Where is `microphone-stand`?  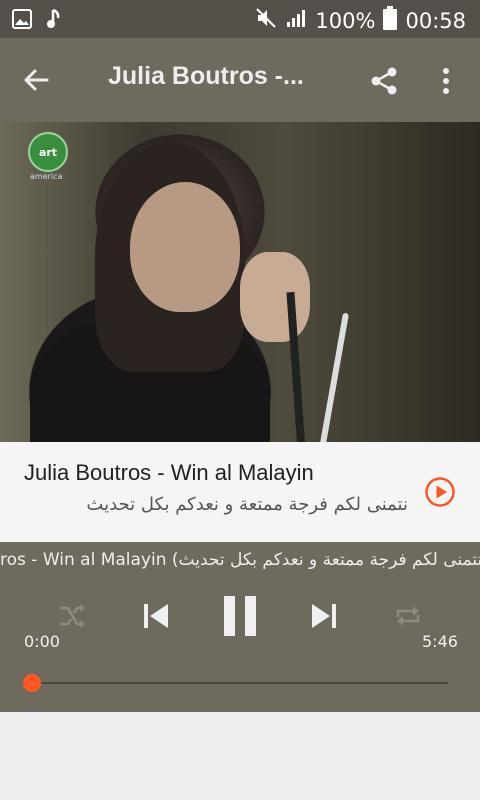 microphone-stand is located at coordinates (333, 377).